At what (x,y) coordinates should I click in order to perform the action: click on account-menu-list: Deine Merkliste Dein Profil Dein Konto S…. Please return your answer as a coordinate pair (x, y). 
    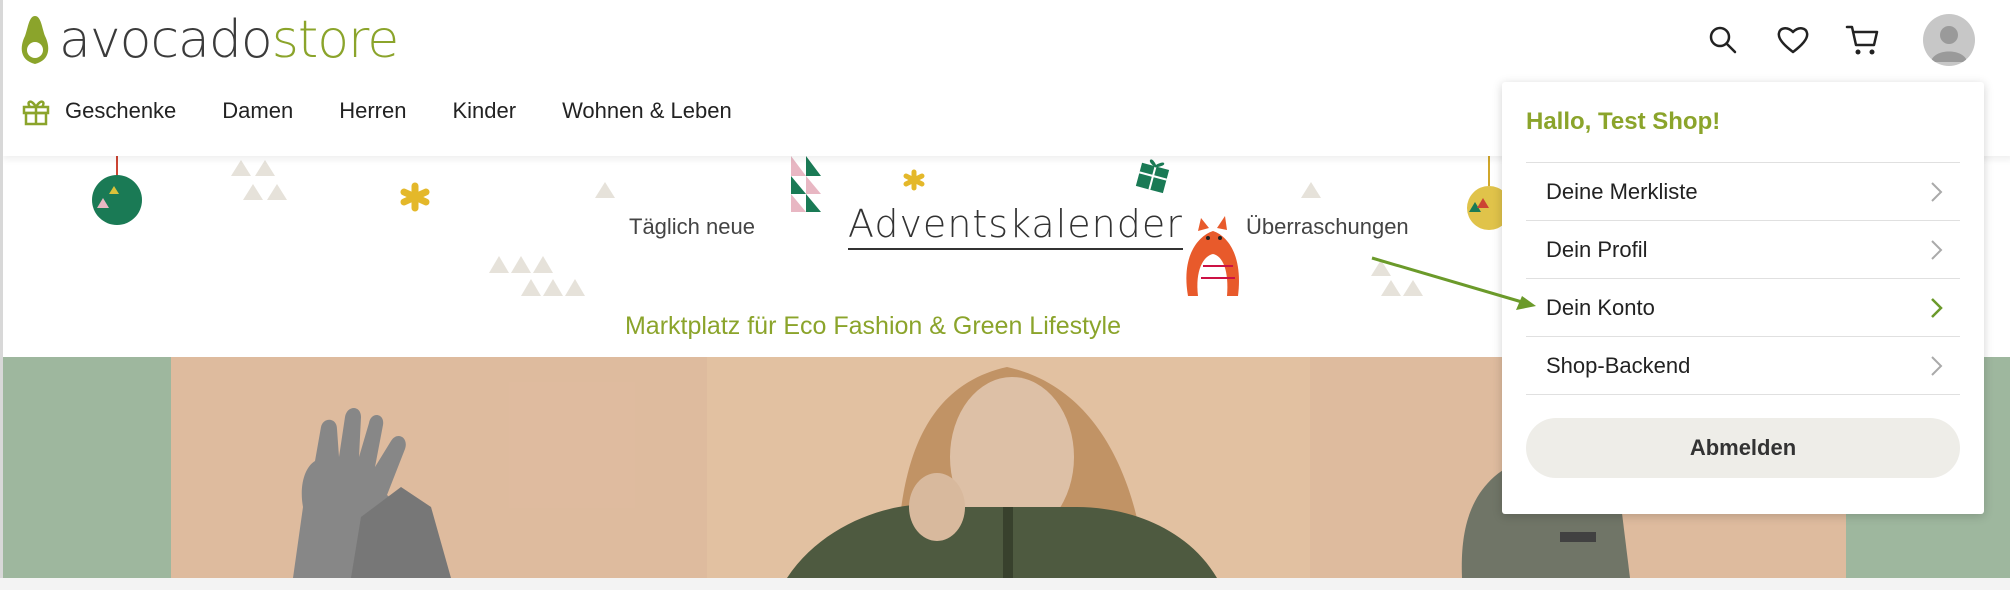
    Looking at the image, I should click on (1743, 278).